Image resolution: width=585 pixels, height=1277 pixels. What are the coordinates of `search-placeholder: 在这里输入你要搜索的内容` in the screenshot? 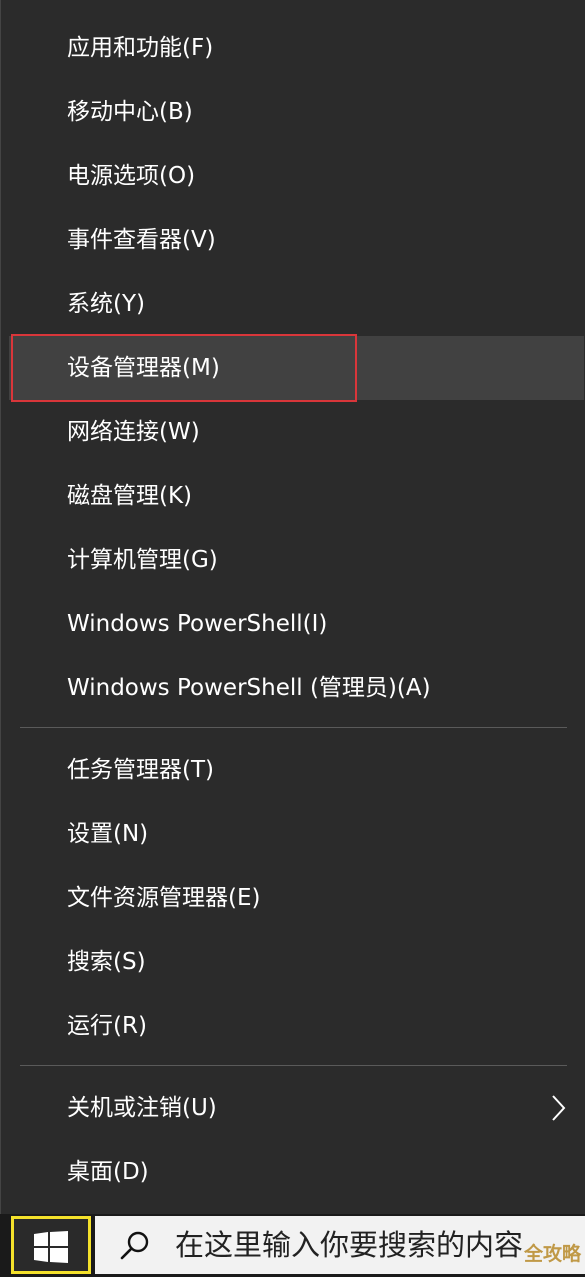 It's located at (349, 1245).